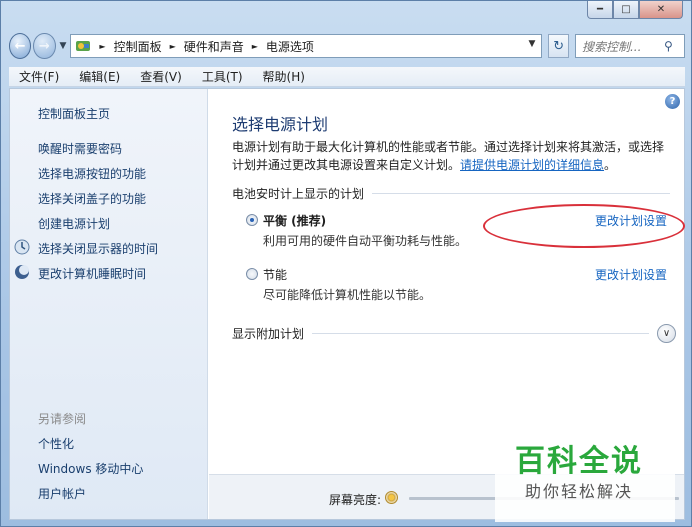 The height and width of the screenshot is (527, 692). I want to click on breadcrumb-control-panel: 控制面板, so click(138, 46).